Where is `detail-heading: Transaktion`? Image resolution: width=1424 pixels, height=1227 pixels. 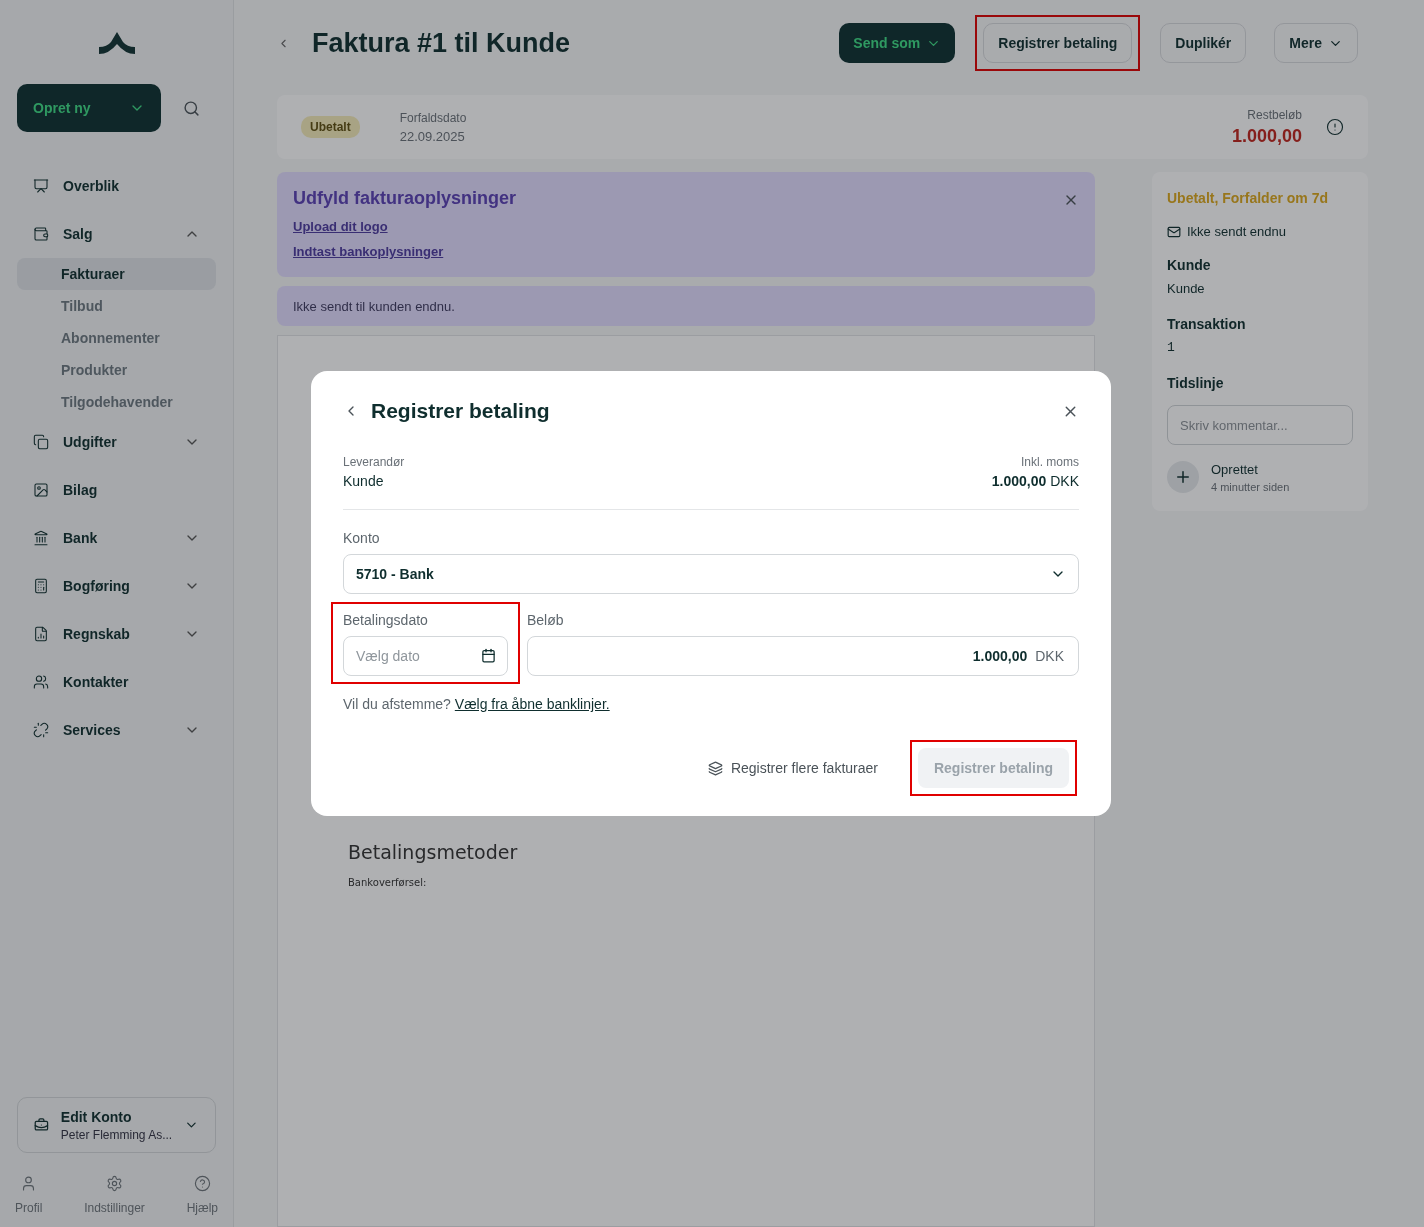
detail-heading: Transaktion is located at coordinates (1207, 324).